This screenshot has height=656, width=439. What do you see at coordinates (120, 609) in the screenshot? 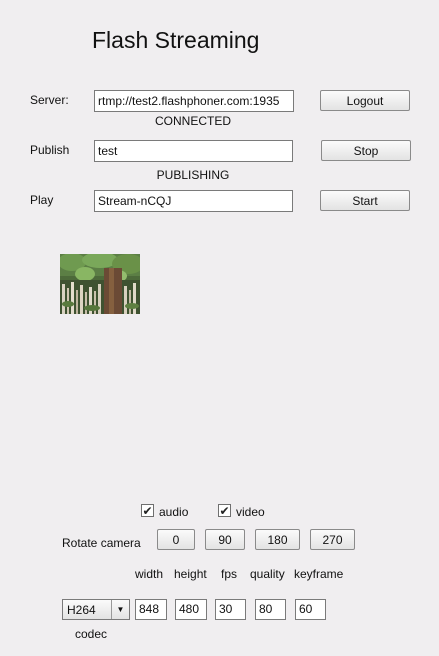
I see `dropdown-arrow-icon: ▼` at bounding box center [120, 609].